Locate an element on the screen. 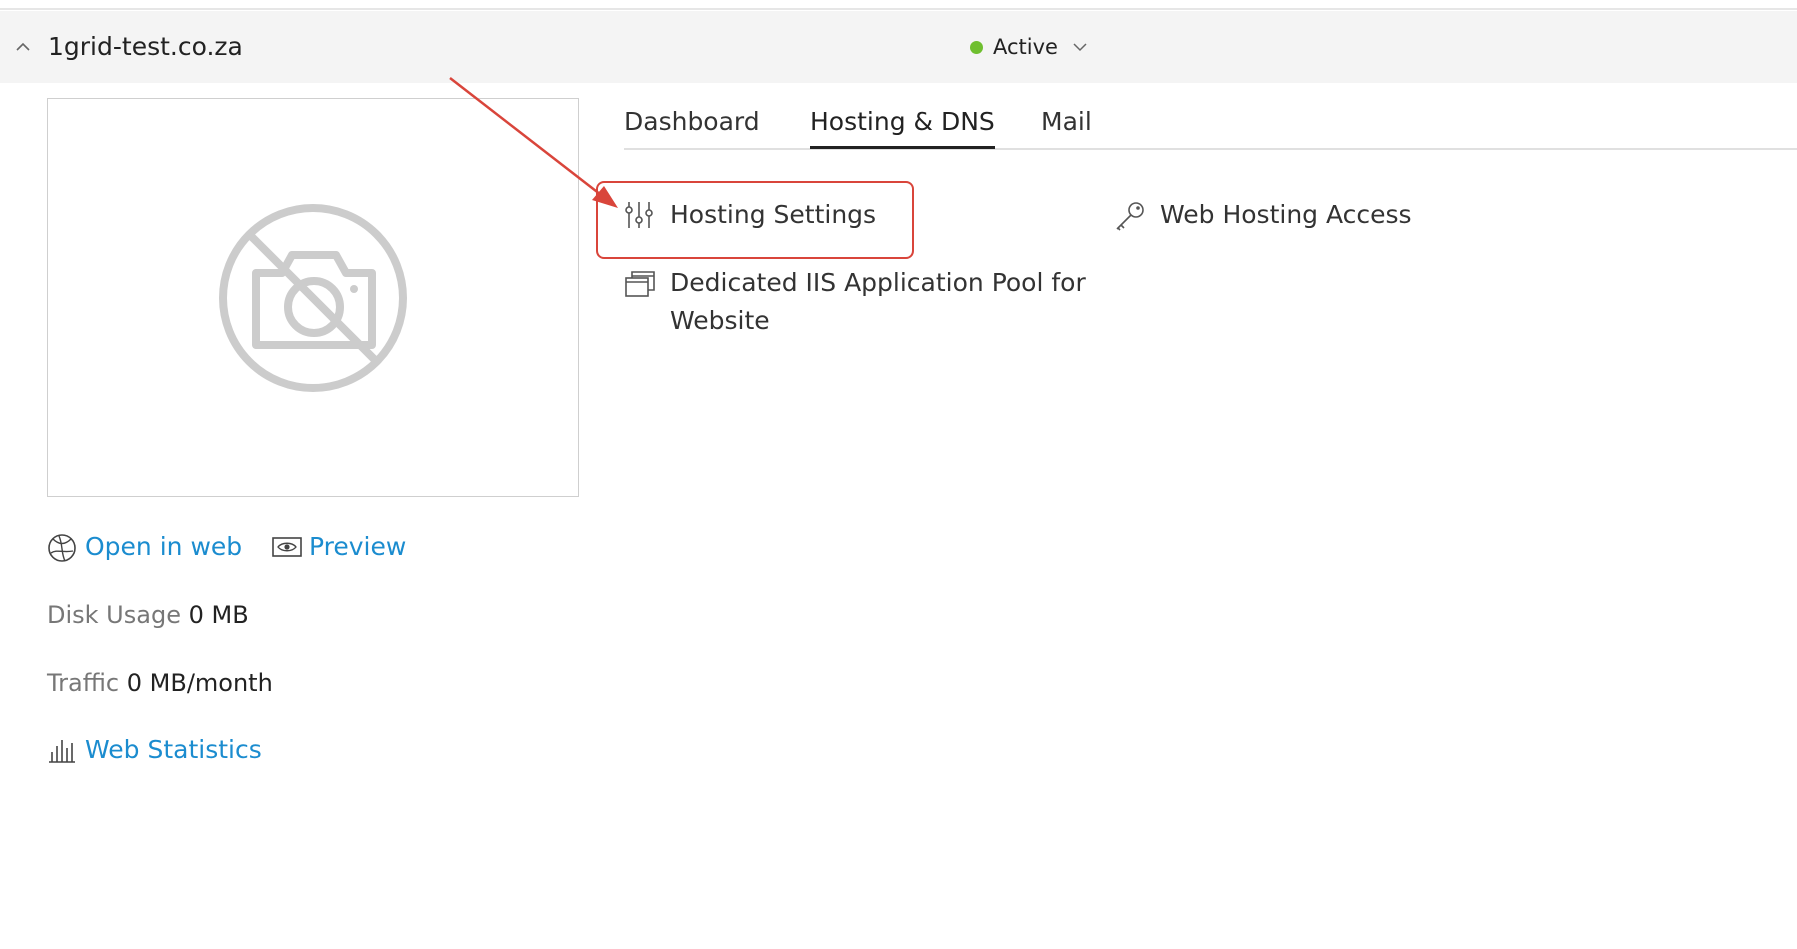 The height and width of the screenshot is (949, 1797). globe-icon is located at coordinates (62, 553).